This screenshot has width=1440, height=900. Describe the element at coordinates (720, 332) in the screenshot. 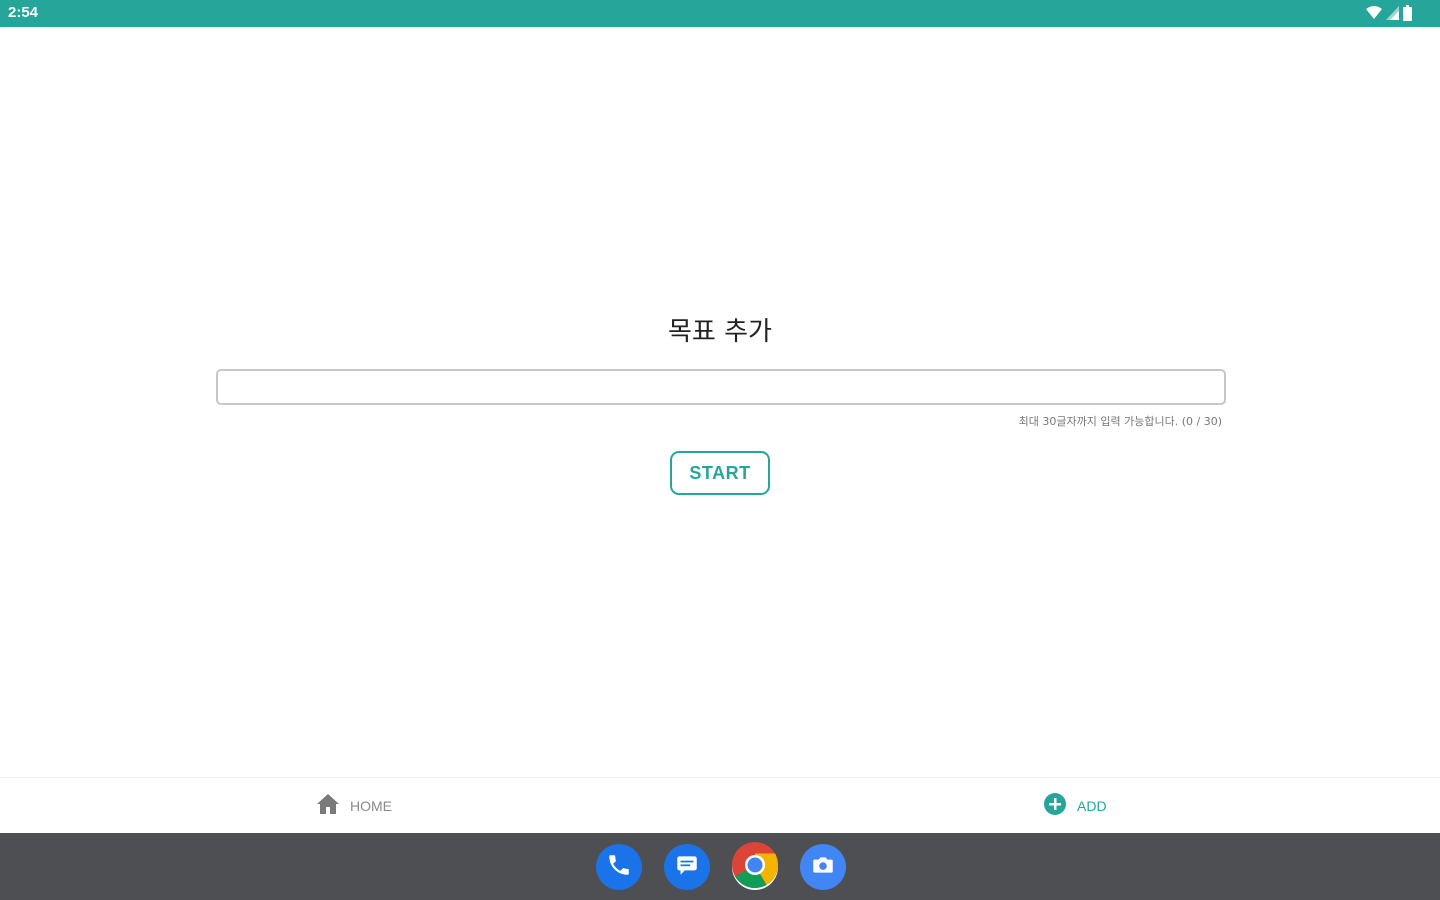

I see `page-title: 목표 추가` at that location.